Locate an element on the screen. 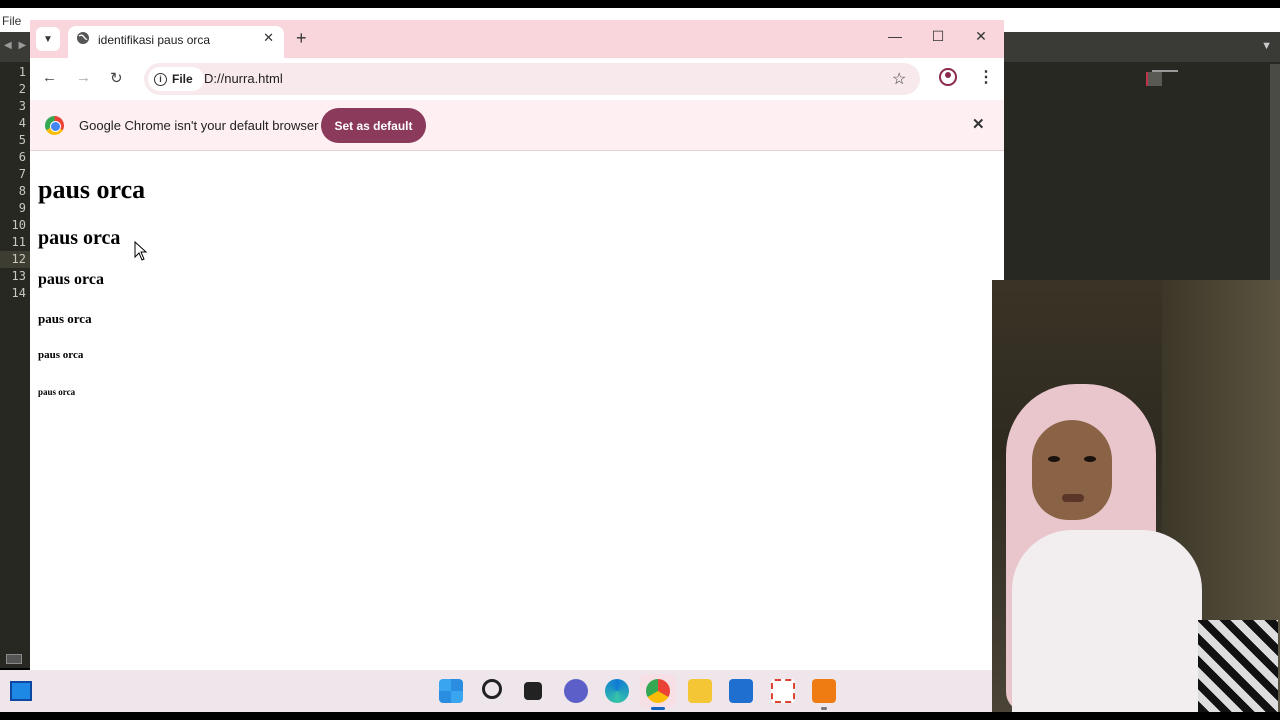 This screenshot has height=720, width=1280. heading-h2: paus orca is located at coordinates (79, 238).